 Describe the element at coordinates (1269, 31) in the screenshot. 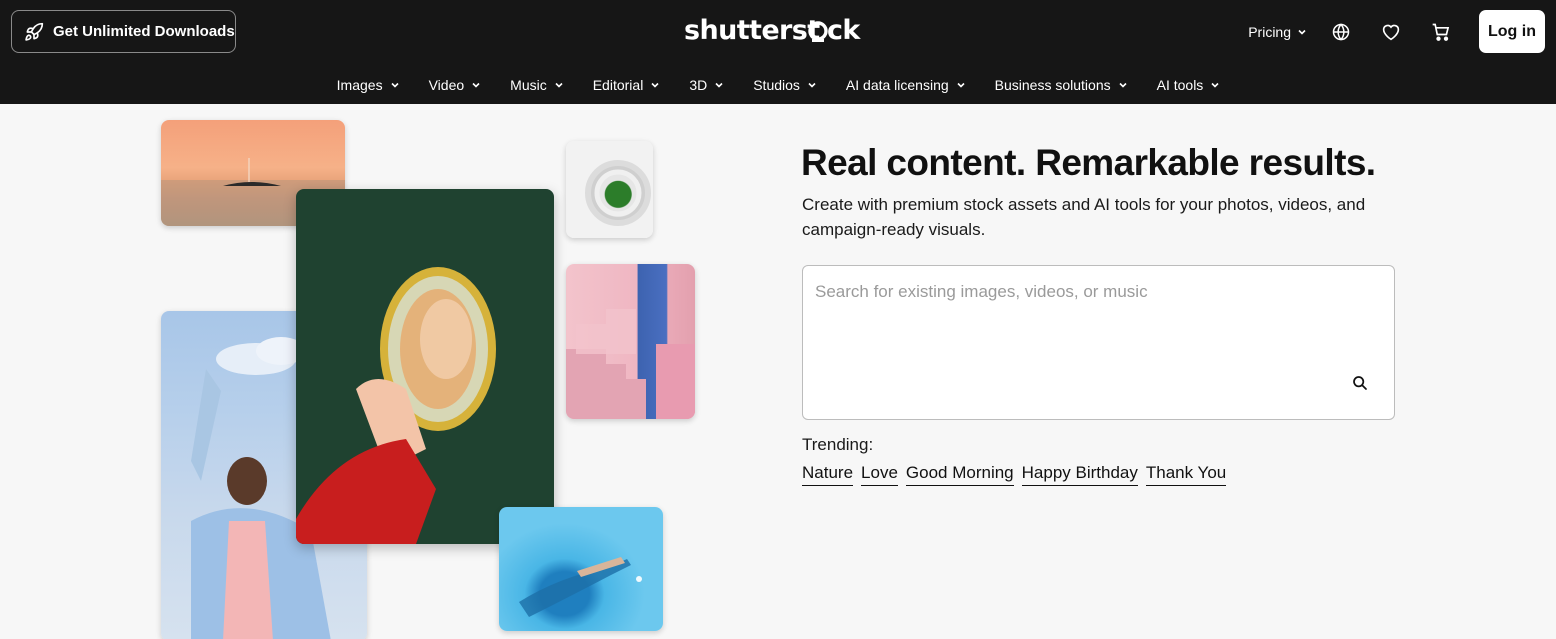

I see `pricing-label: Pricing` at that location.